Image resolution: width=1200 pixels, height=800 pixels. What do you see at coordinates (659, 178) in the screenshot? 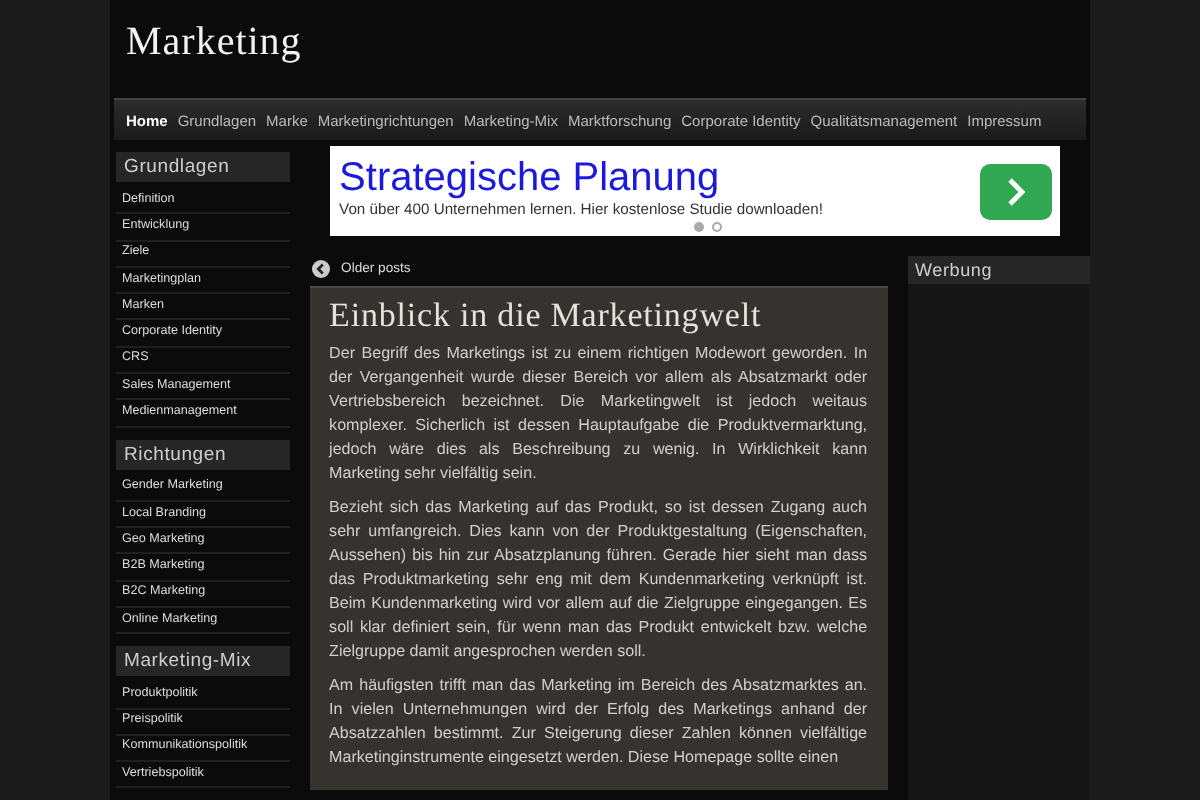
I see `ad-headline: Strategische Planung` at bounding box center [659, 178].